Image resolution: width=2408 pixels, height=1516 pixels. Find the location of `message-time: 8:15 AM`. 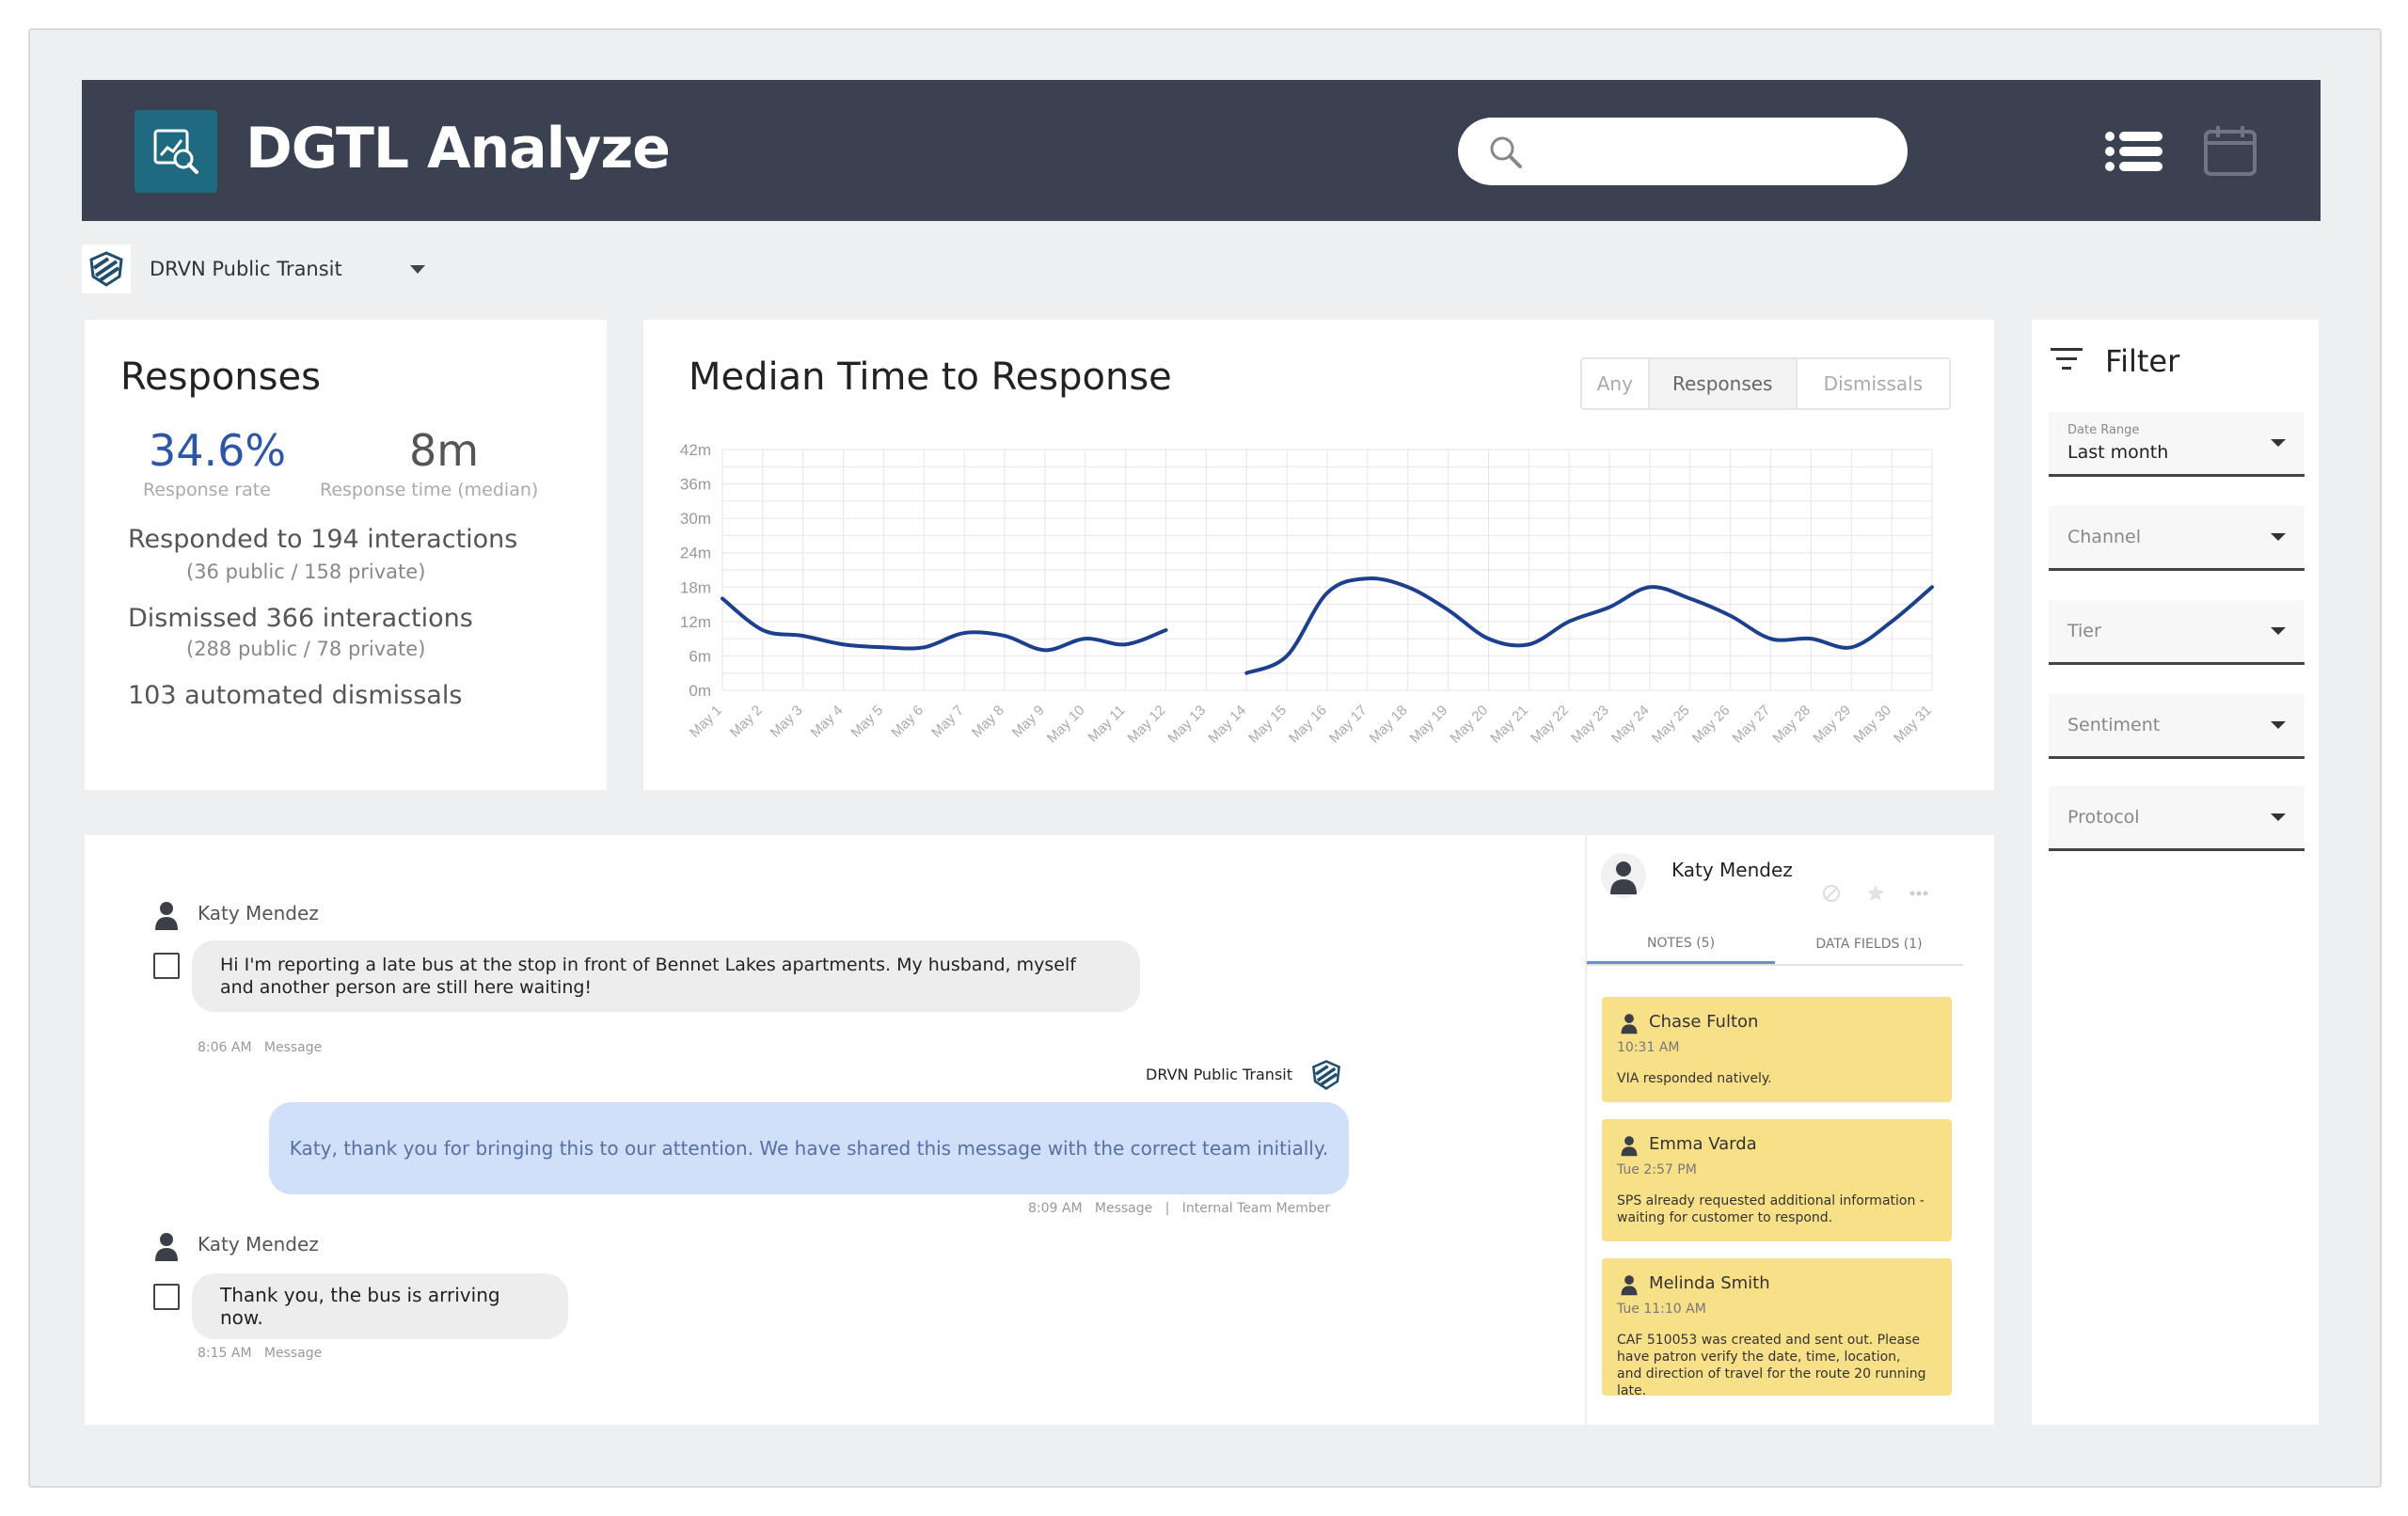

message-time: 8:15 AM is located at coordinates (225, 1353).